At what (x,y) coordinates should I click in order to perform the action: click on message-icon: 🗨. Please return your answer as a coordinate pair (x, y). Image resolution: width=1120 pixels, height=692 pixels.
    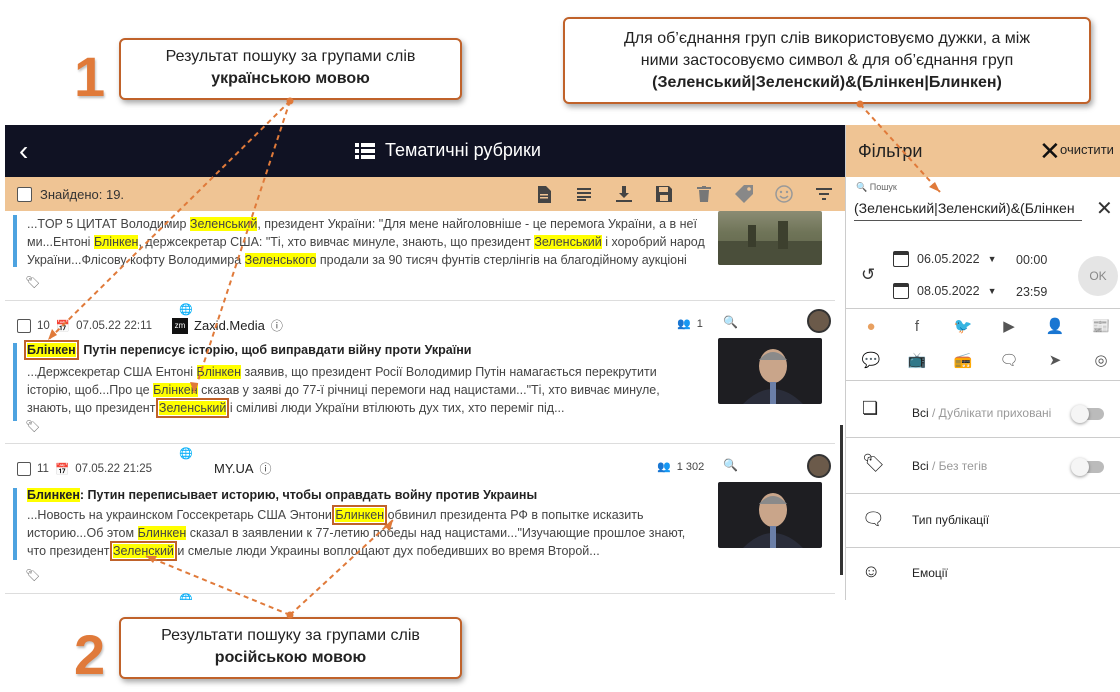
    Looking at the image, I should click on (873, 519).